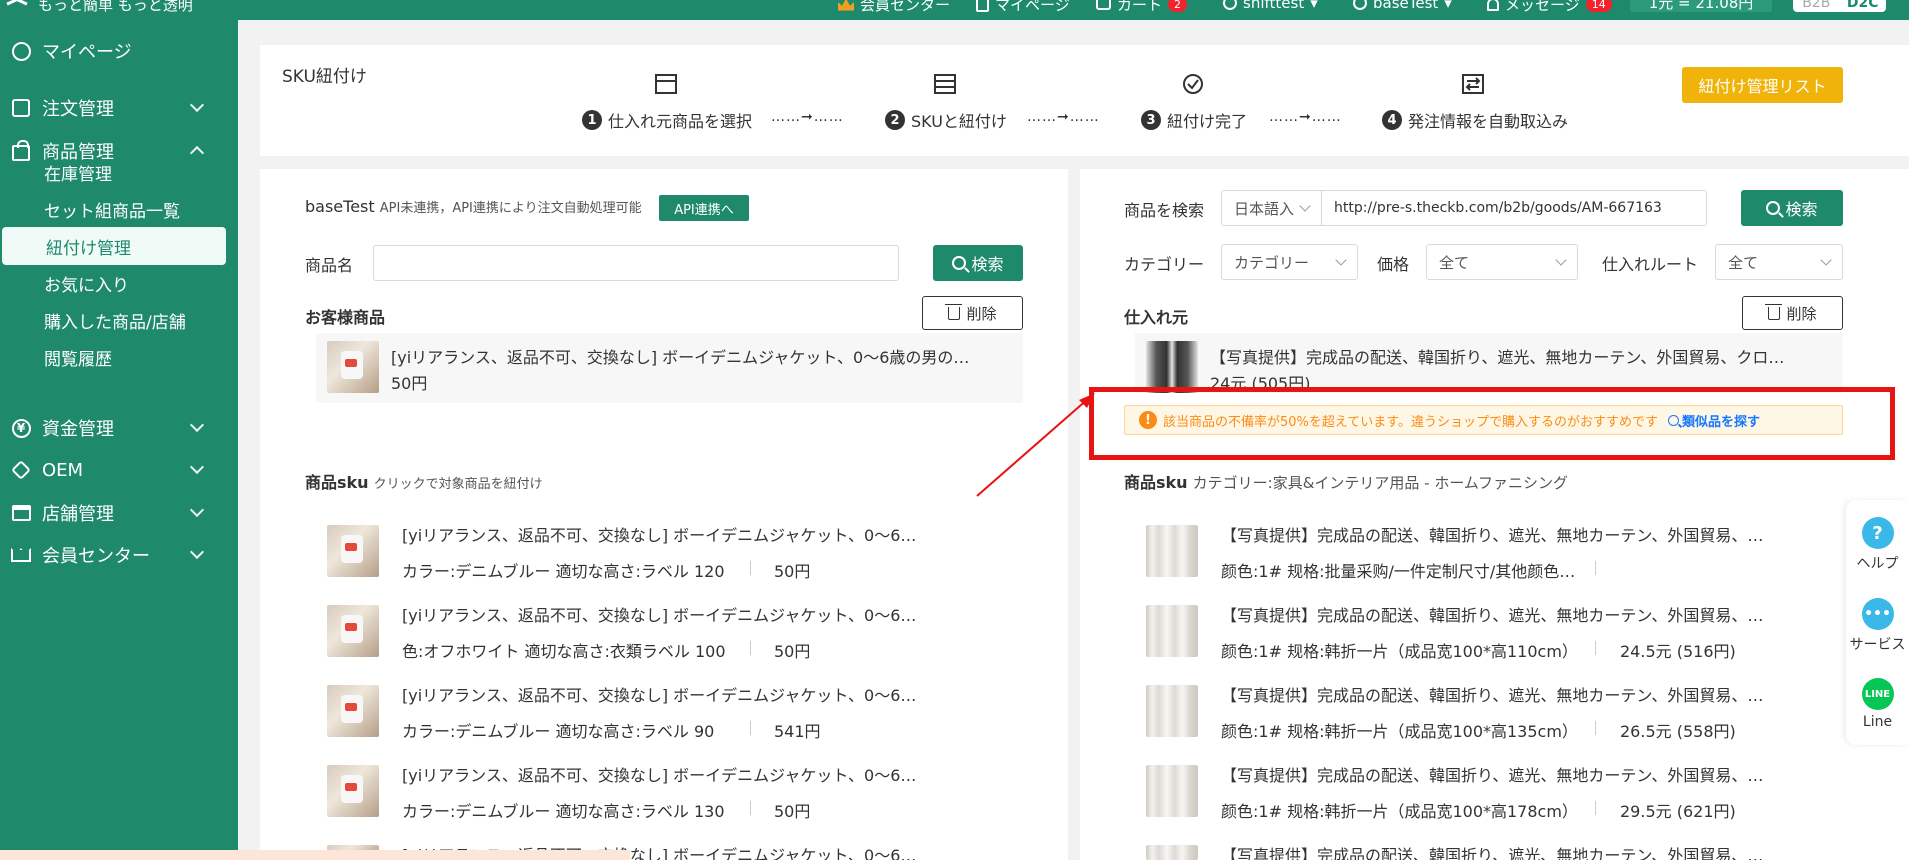  I want to click on mode-b2b: B2B, so click(1816, 6).